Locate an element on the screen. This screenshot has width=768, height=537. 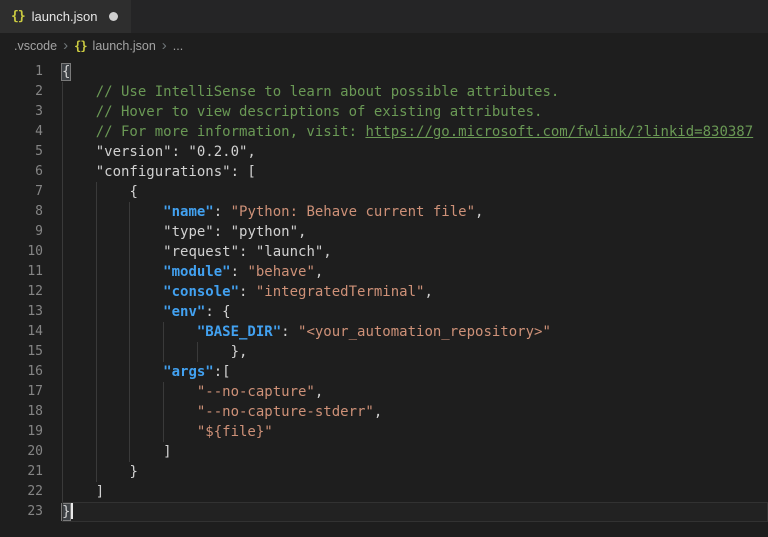
code-token: "type": "python", is located at coordinates (235, 232).